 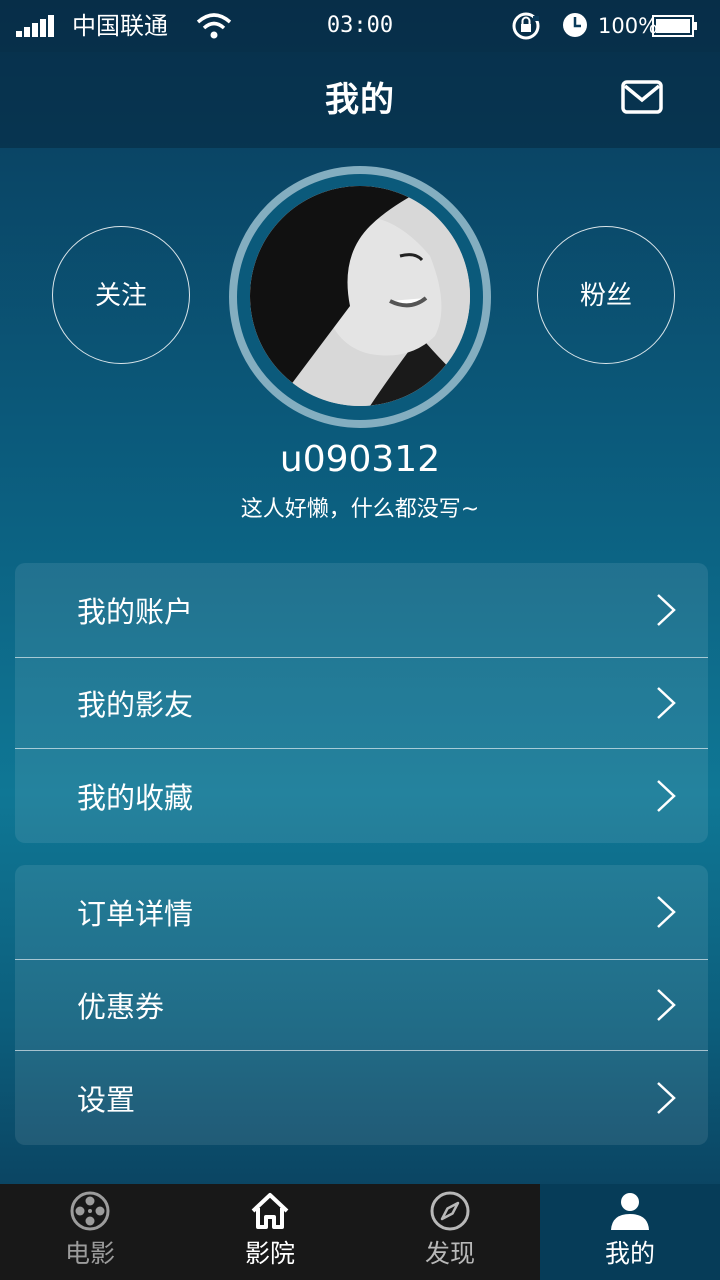 What do you see at coordinates (89, 1253) in the screenshot?
I see `tab-label: 电影` at bounding box center [89, 1253].